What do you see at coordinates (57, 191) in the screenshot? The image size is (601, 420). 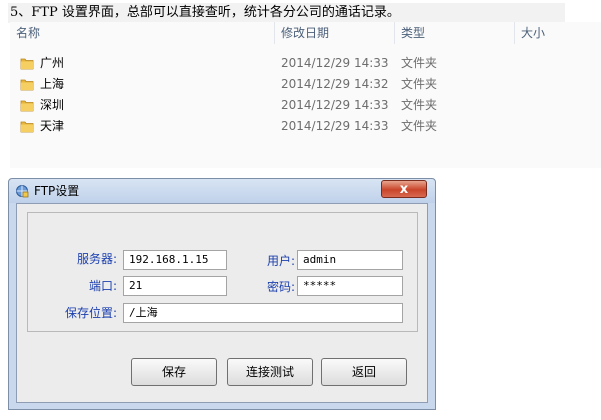 I see `dialog-title: FTP设置` at bounding box center [57, 191].